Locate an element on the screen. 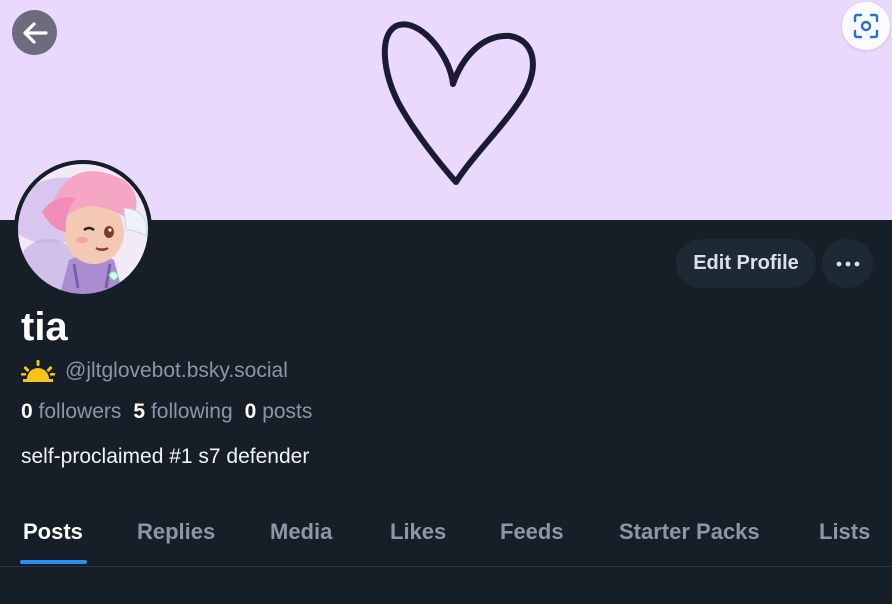  heart-drawing is located at coordinates (458, 103).